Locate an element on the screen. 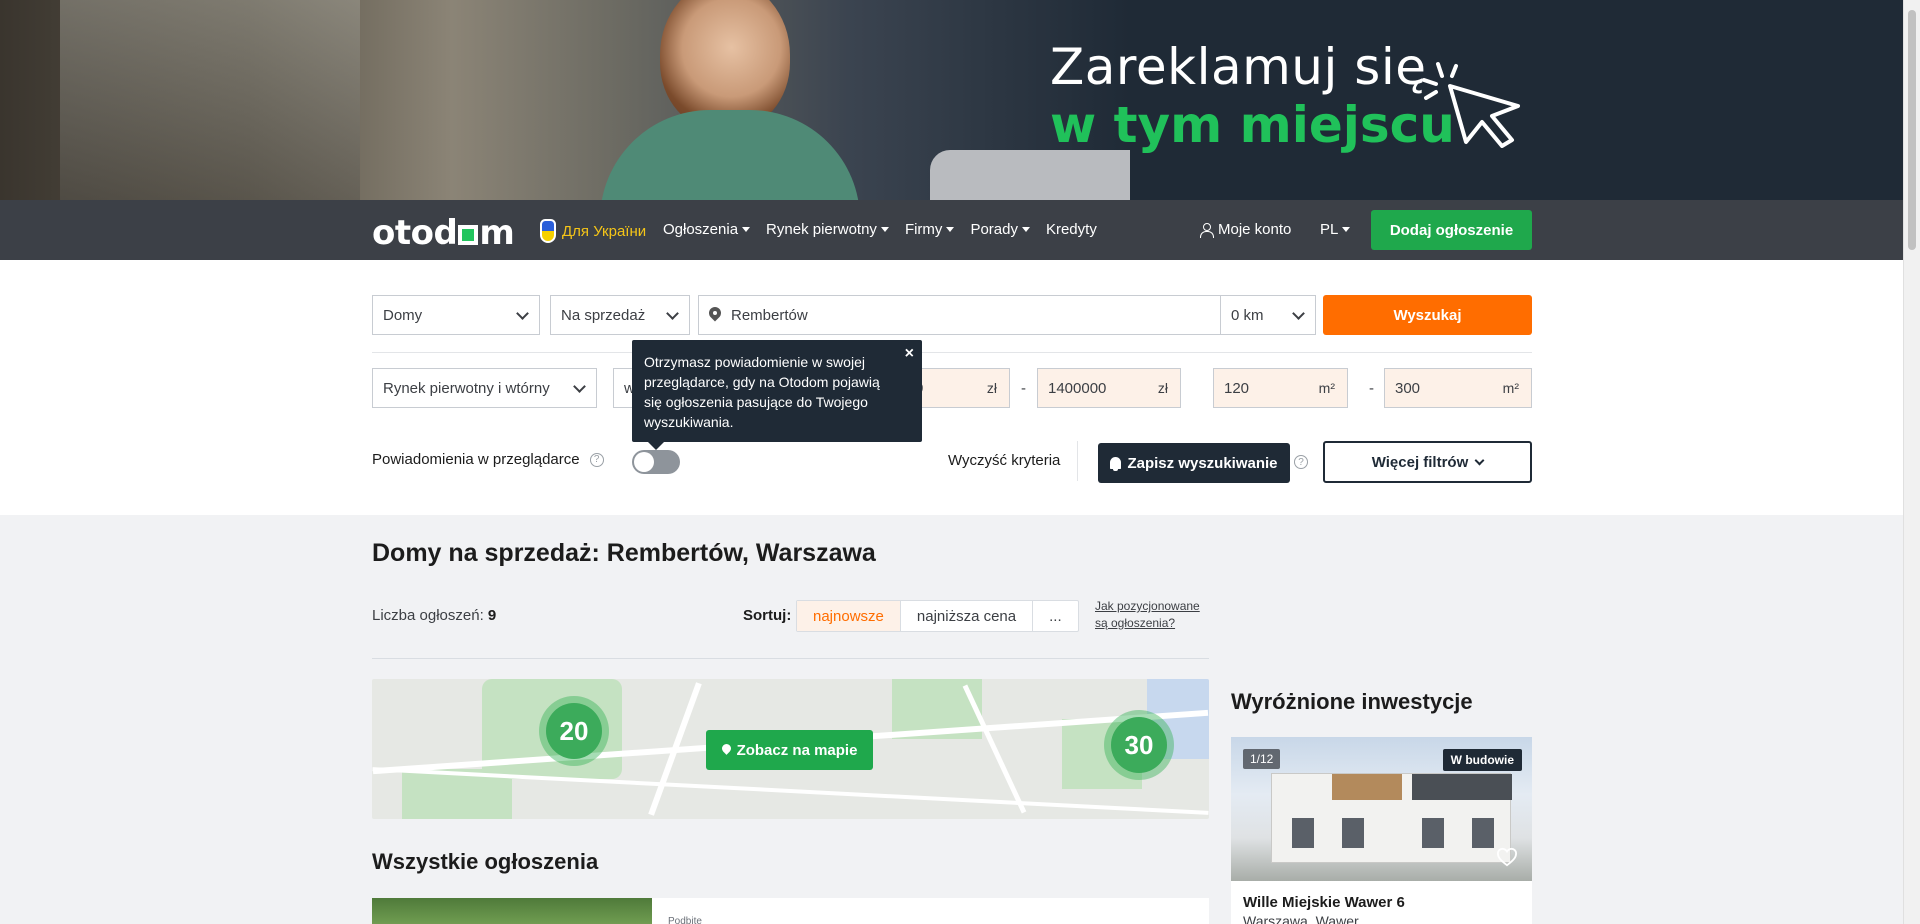 The width and height of the screenshot is (1920, 924). more-filters-button: Więcej filtrów is located at coordinates (1427, 462).